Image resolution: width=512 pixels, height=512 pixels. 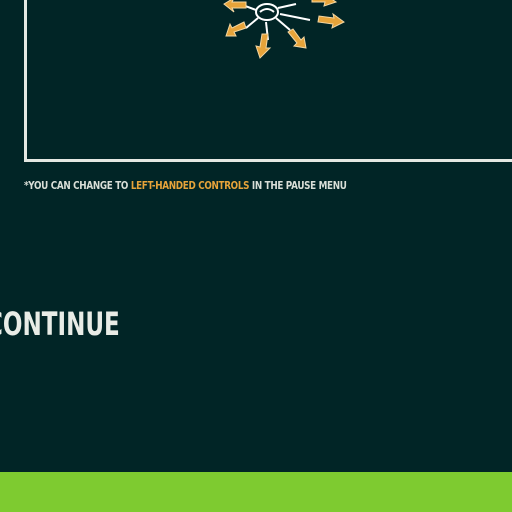 I want to click on footnote-prefix: *YOU CAN CHANGE TO, so click(x=77, y=185).